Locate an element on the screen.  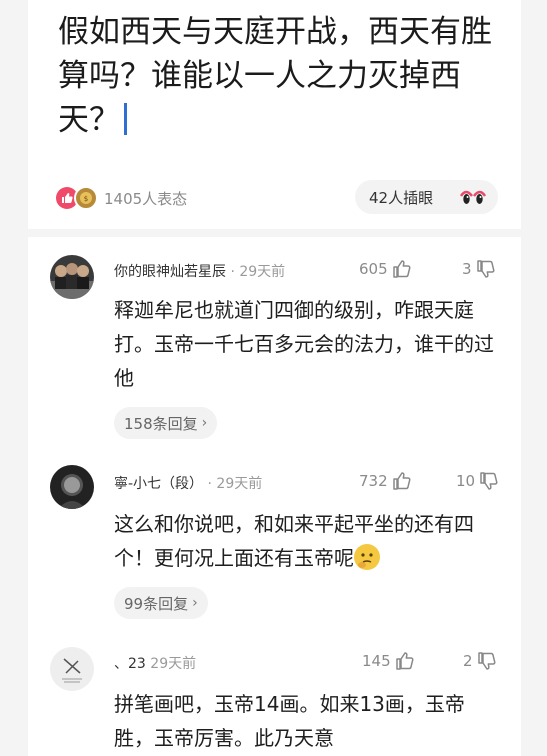
like-count: 145 is located at coordinates (376, 661).